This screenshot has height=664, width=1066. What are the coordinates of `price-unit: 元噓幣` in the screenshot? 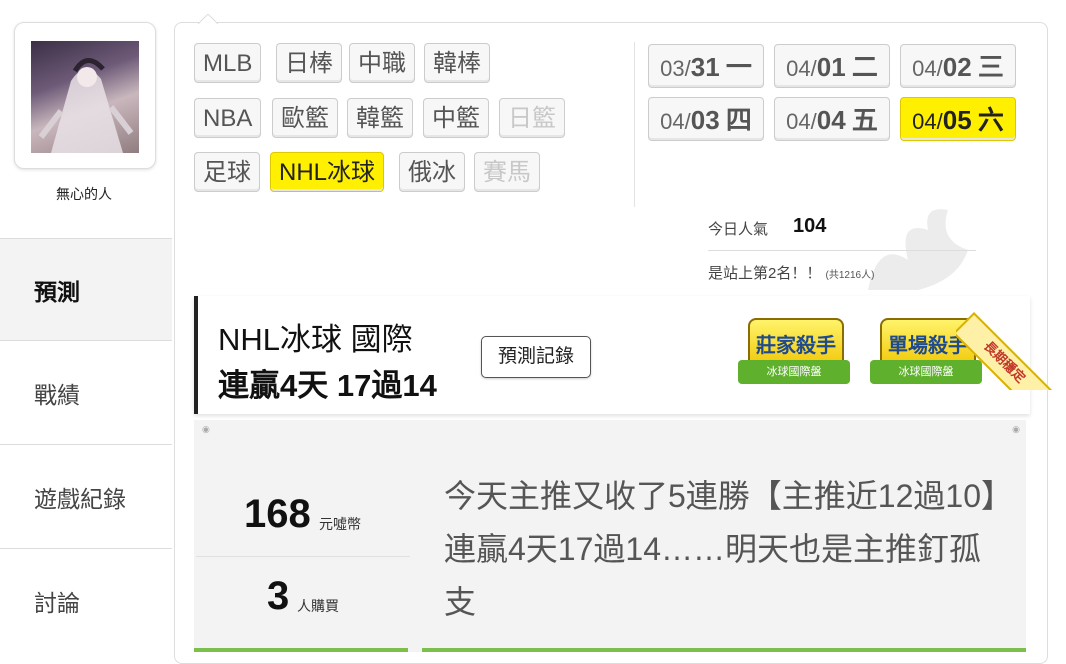 It's located at (340, 524).